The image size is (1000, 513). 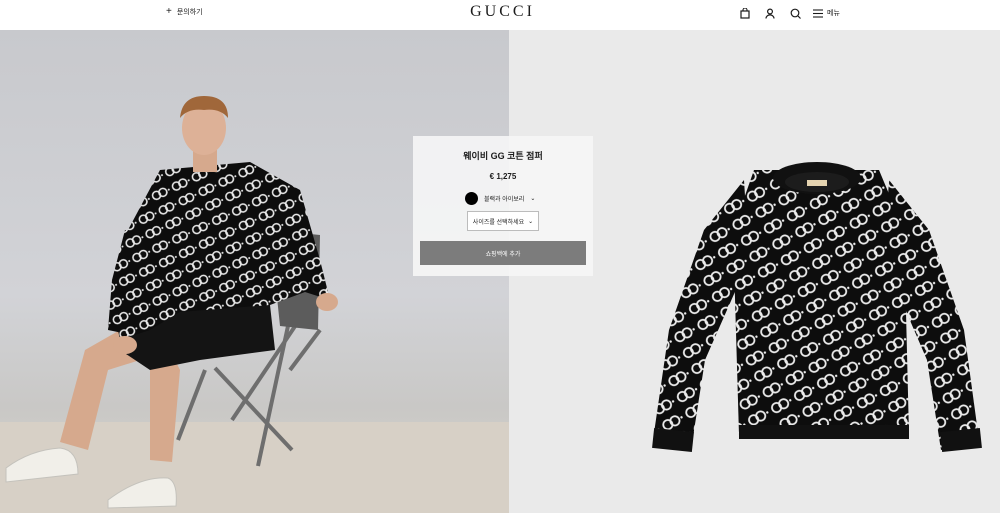 I want to click on menu-icon, so click(x=818, y=13).